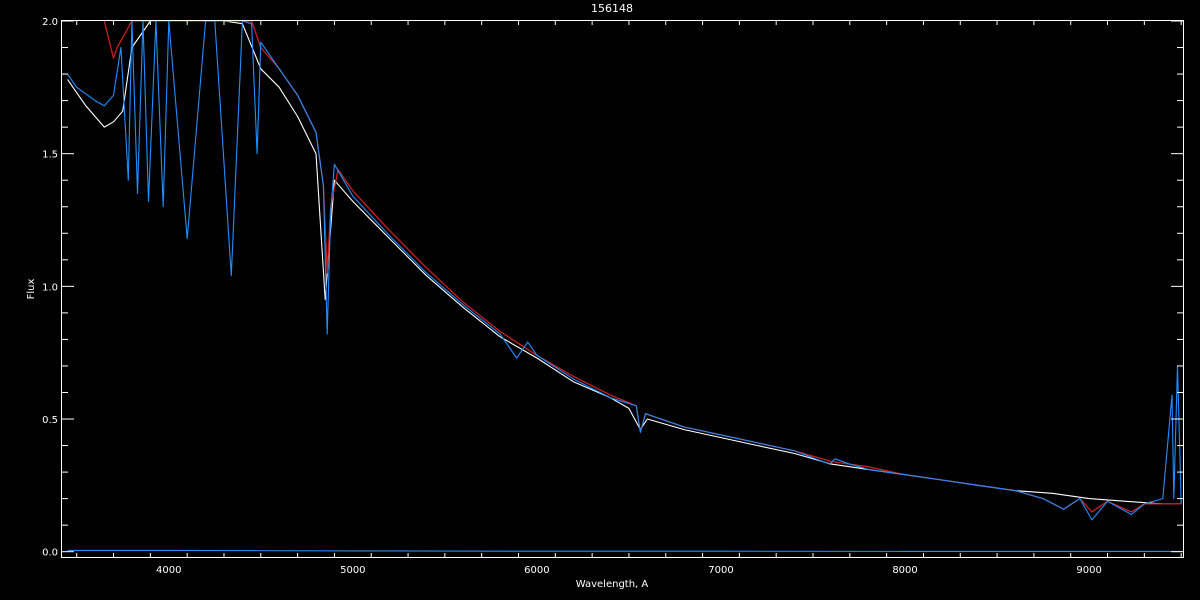  What do you see at coordinates (50, 420) in the screenshot?
I see `y-tick-label: 0.5` at bounding box center [50, 420].